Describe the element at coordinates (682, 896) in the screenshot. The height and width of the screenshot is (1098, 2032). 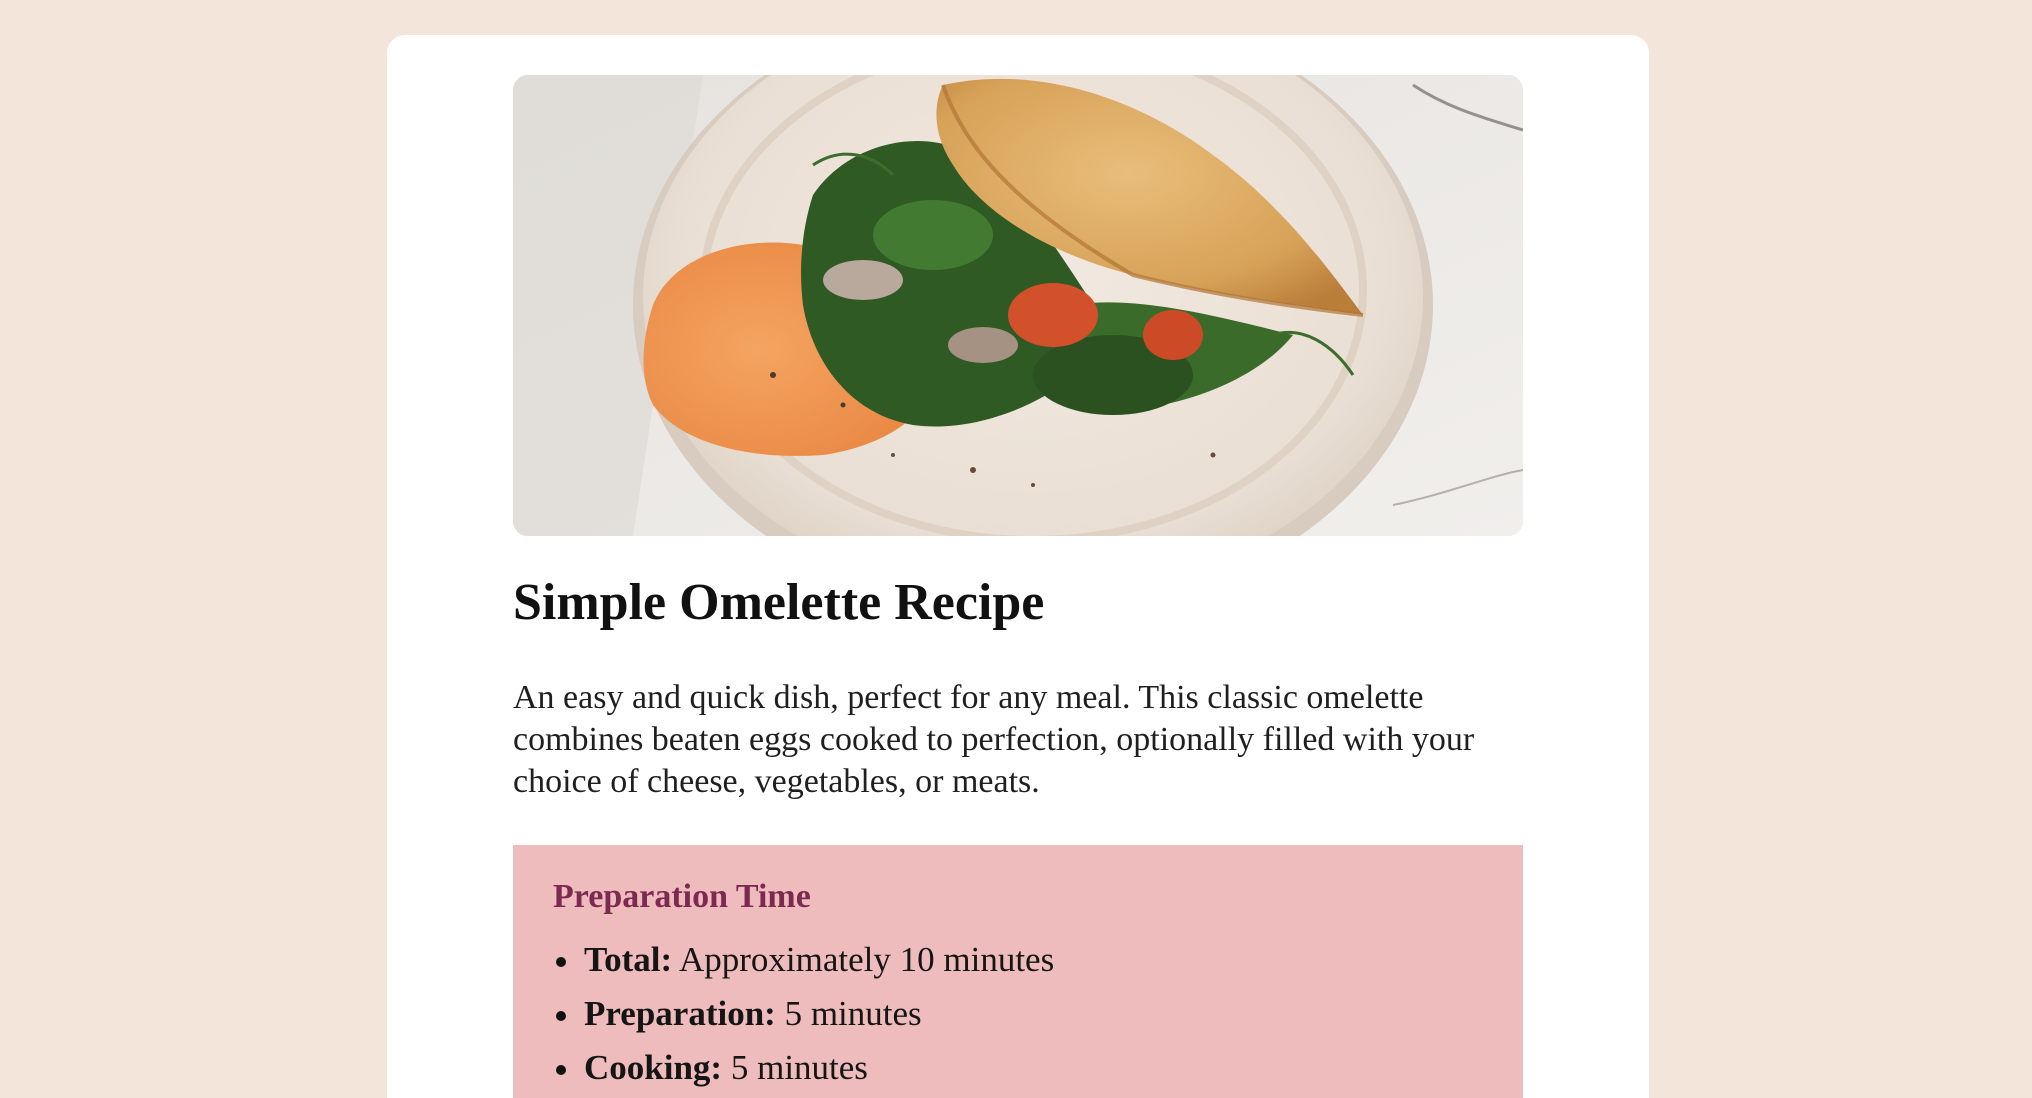
I see `preparation-time-heading: Preparation Time` at that location.